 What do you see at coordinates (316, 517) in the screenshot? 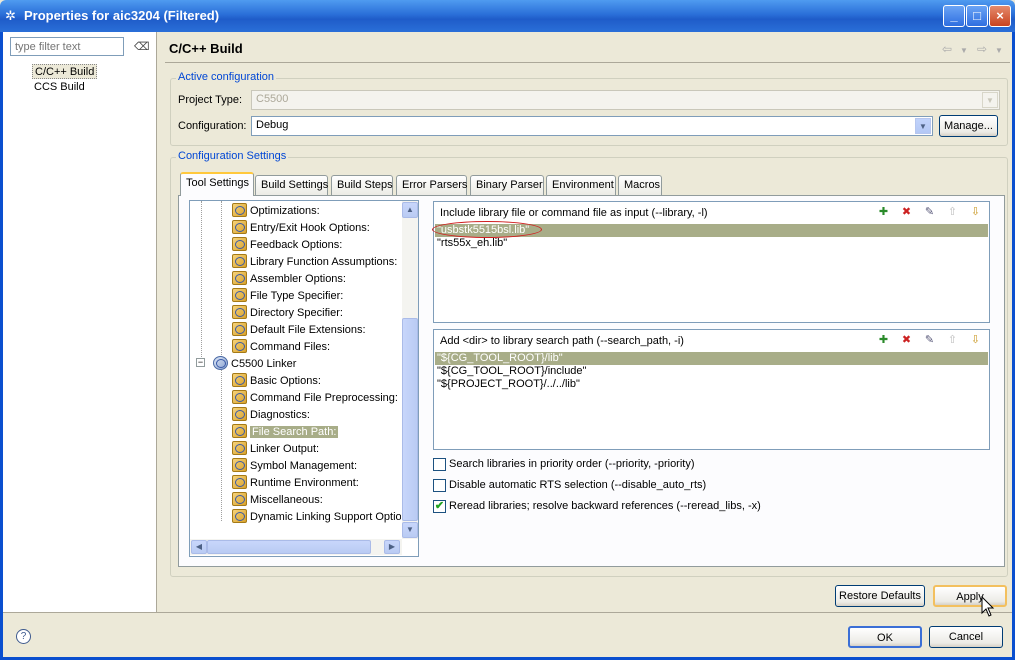
I see `tree-item: Dynamic Linking Support Option` at bounding box center [316, 517].